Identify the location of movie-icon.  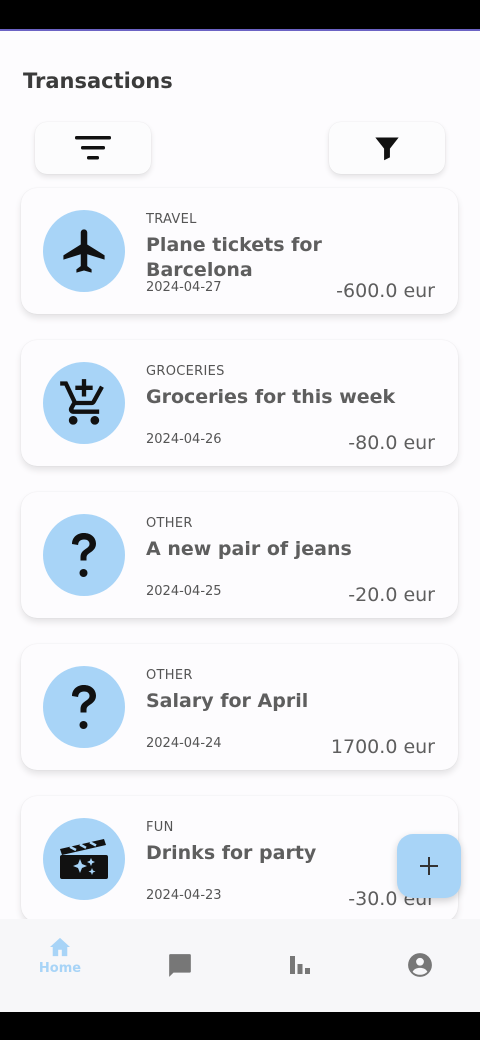
(84, 859).